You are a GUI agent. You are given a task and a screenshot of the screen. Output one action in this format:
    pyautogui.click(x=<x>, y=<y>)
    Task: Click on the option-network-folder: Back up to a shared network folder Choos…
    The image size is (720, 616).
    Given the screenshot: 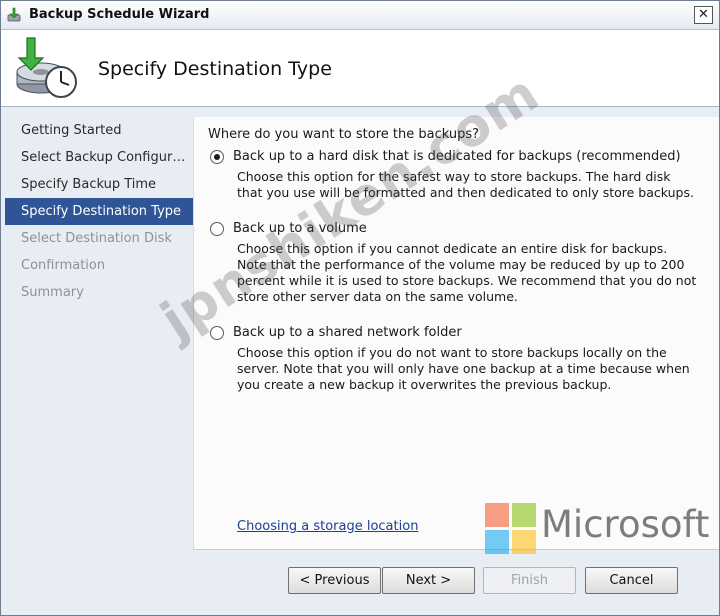 What is the action you would take?
    pyautogui.click(x=458, y=359)
    